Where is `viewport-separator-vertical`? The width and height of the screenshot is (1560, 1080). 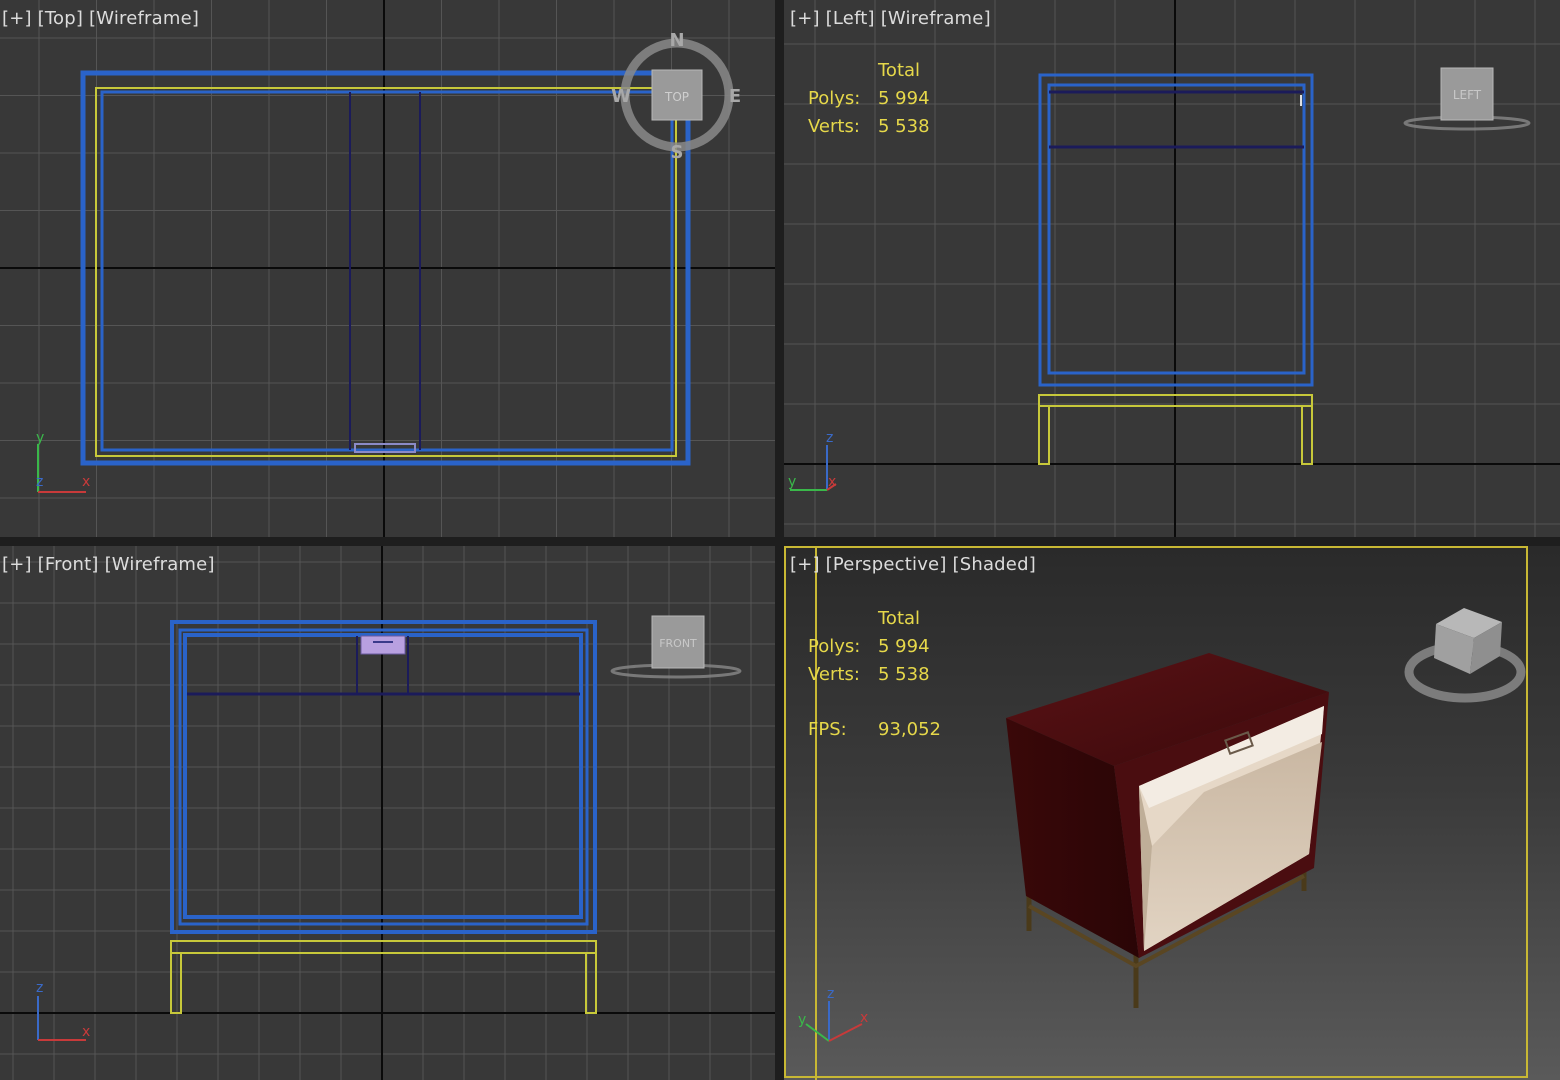
viewport-separator-vertical is located at coordinates (779, 540).